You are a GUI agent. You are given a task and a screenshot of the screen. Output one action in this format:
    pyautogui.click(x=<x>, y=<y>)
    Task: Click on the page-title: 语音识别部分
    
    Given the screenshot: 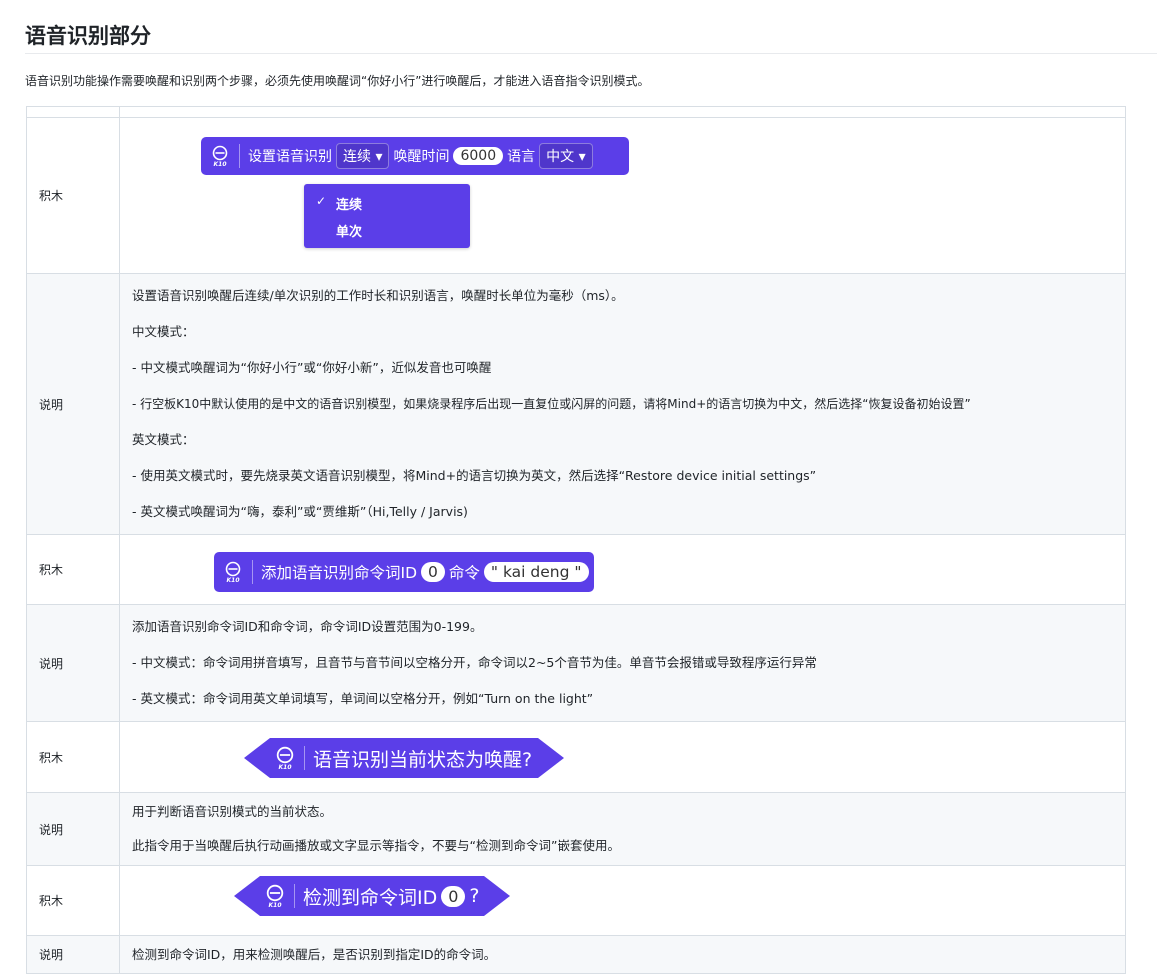 What is the action you would take?
    pyautogui.click(x=88, y=36)
    